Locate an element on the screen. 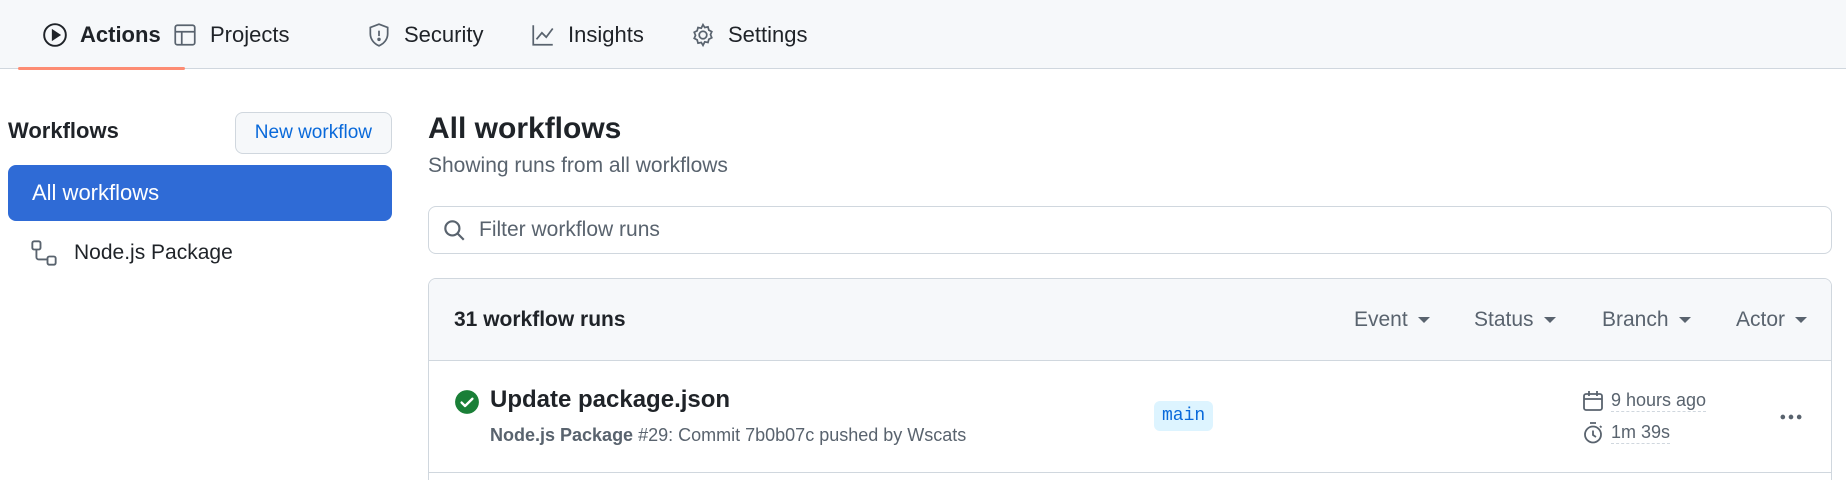  tab-insights: Insights is located at coordinates (587, 34).